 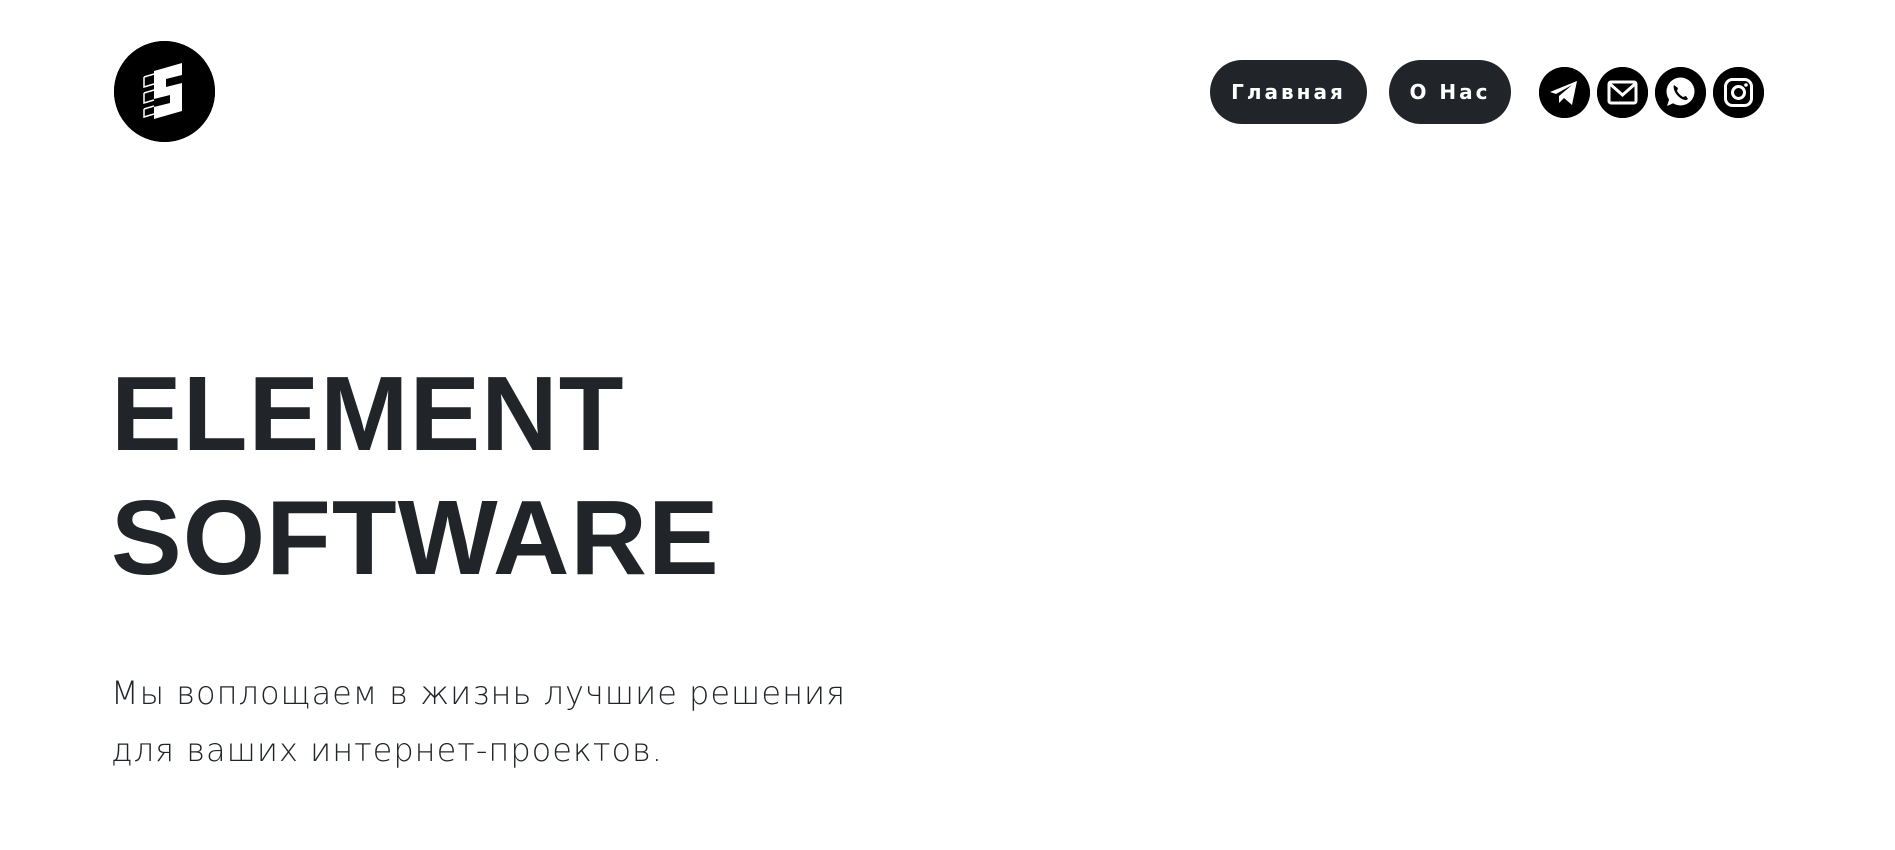 I want to click on logo-link, so click(x=164, y=91).